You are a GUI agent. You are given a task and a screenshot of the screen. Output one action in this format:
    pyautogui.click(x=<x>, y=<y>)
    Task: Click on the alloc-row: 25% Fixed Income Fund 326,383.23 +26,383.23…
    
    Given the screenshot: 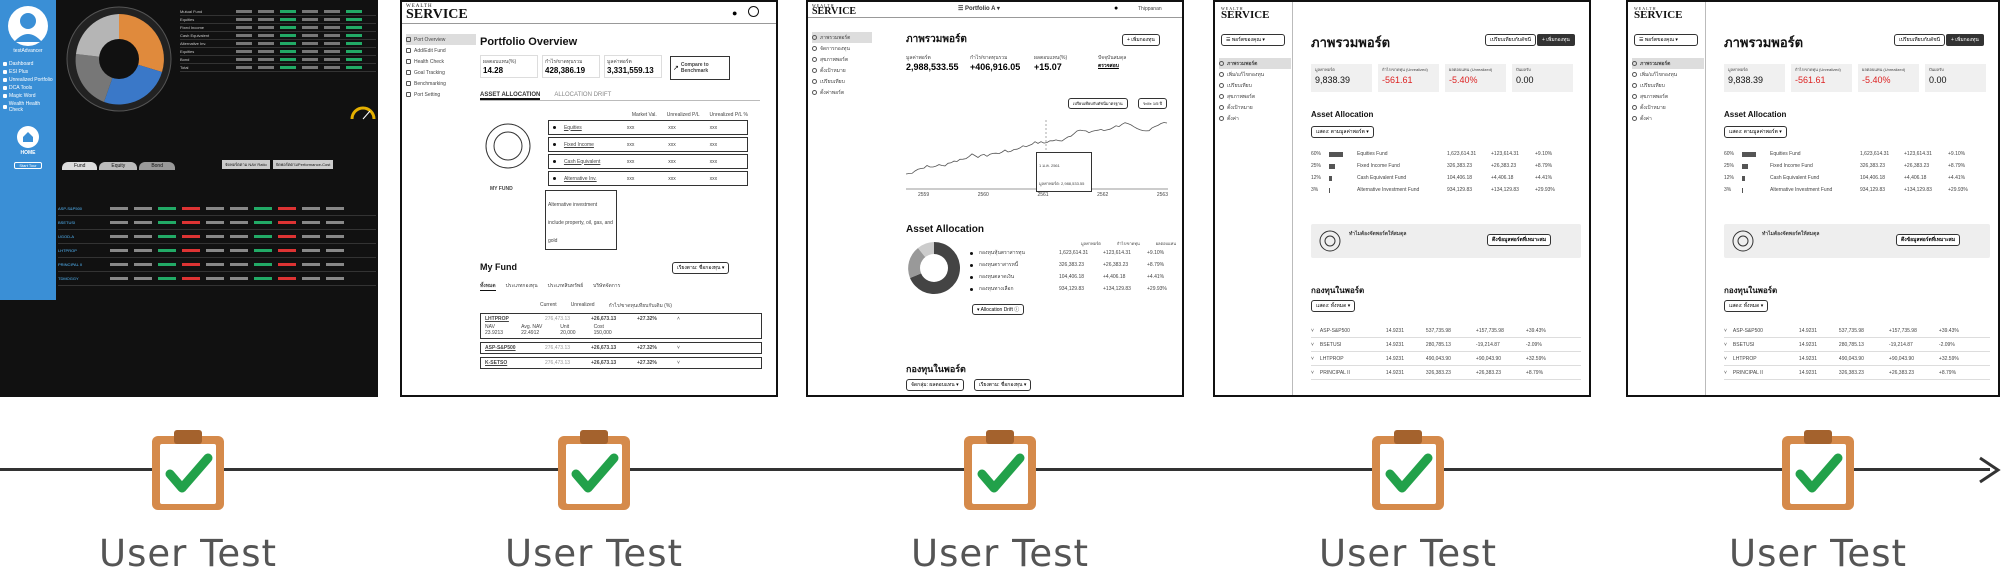 What is the action you would take?
    pyautogui.click(x=1857, y=166)
    